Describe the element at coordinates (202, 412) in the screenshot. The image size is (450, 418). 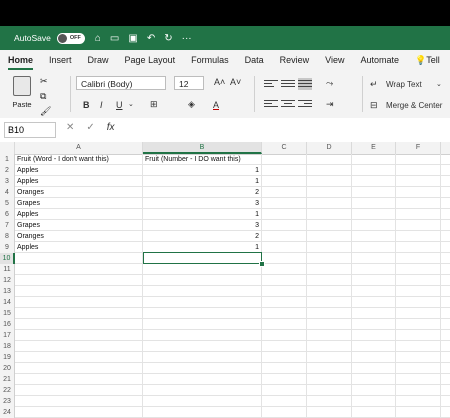
I see `cell-b24` at that location.